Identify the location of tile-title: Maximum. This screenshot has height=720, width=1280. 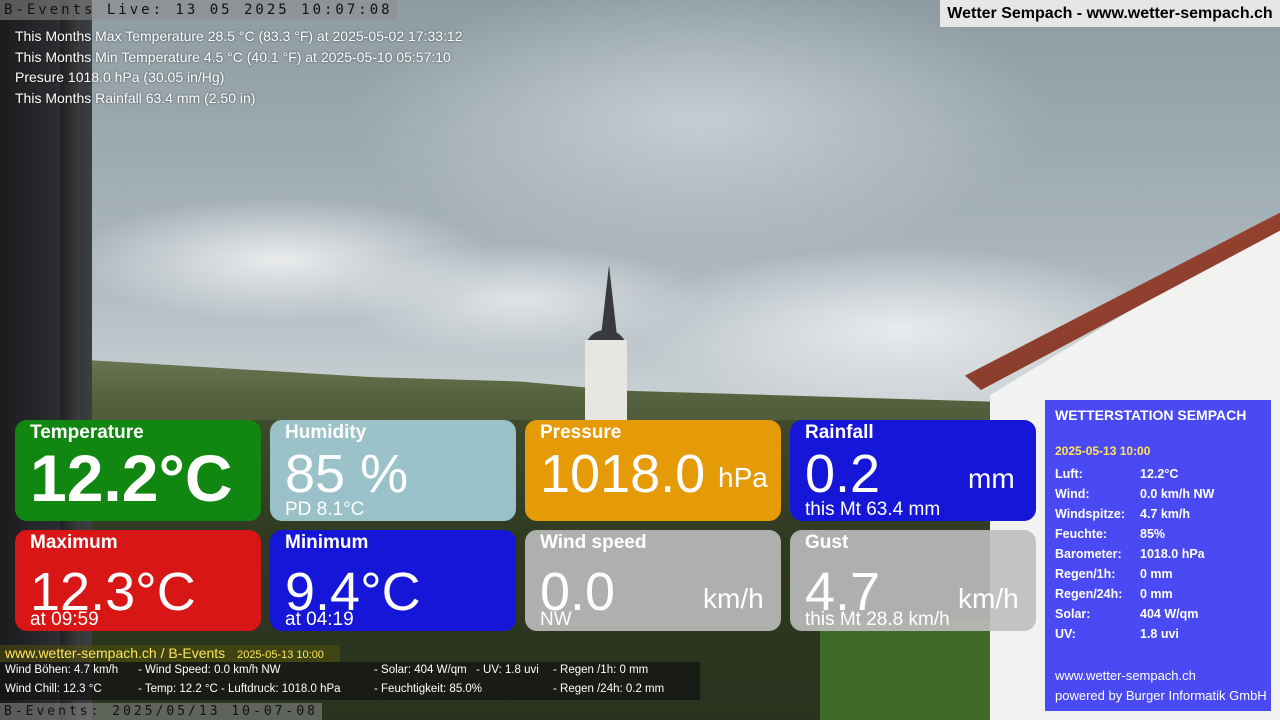
(74, 542).